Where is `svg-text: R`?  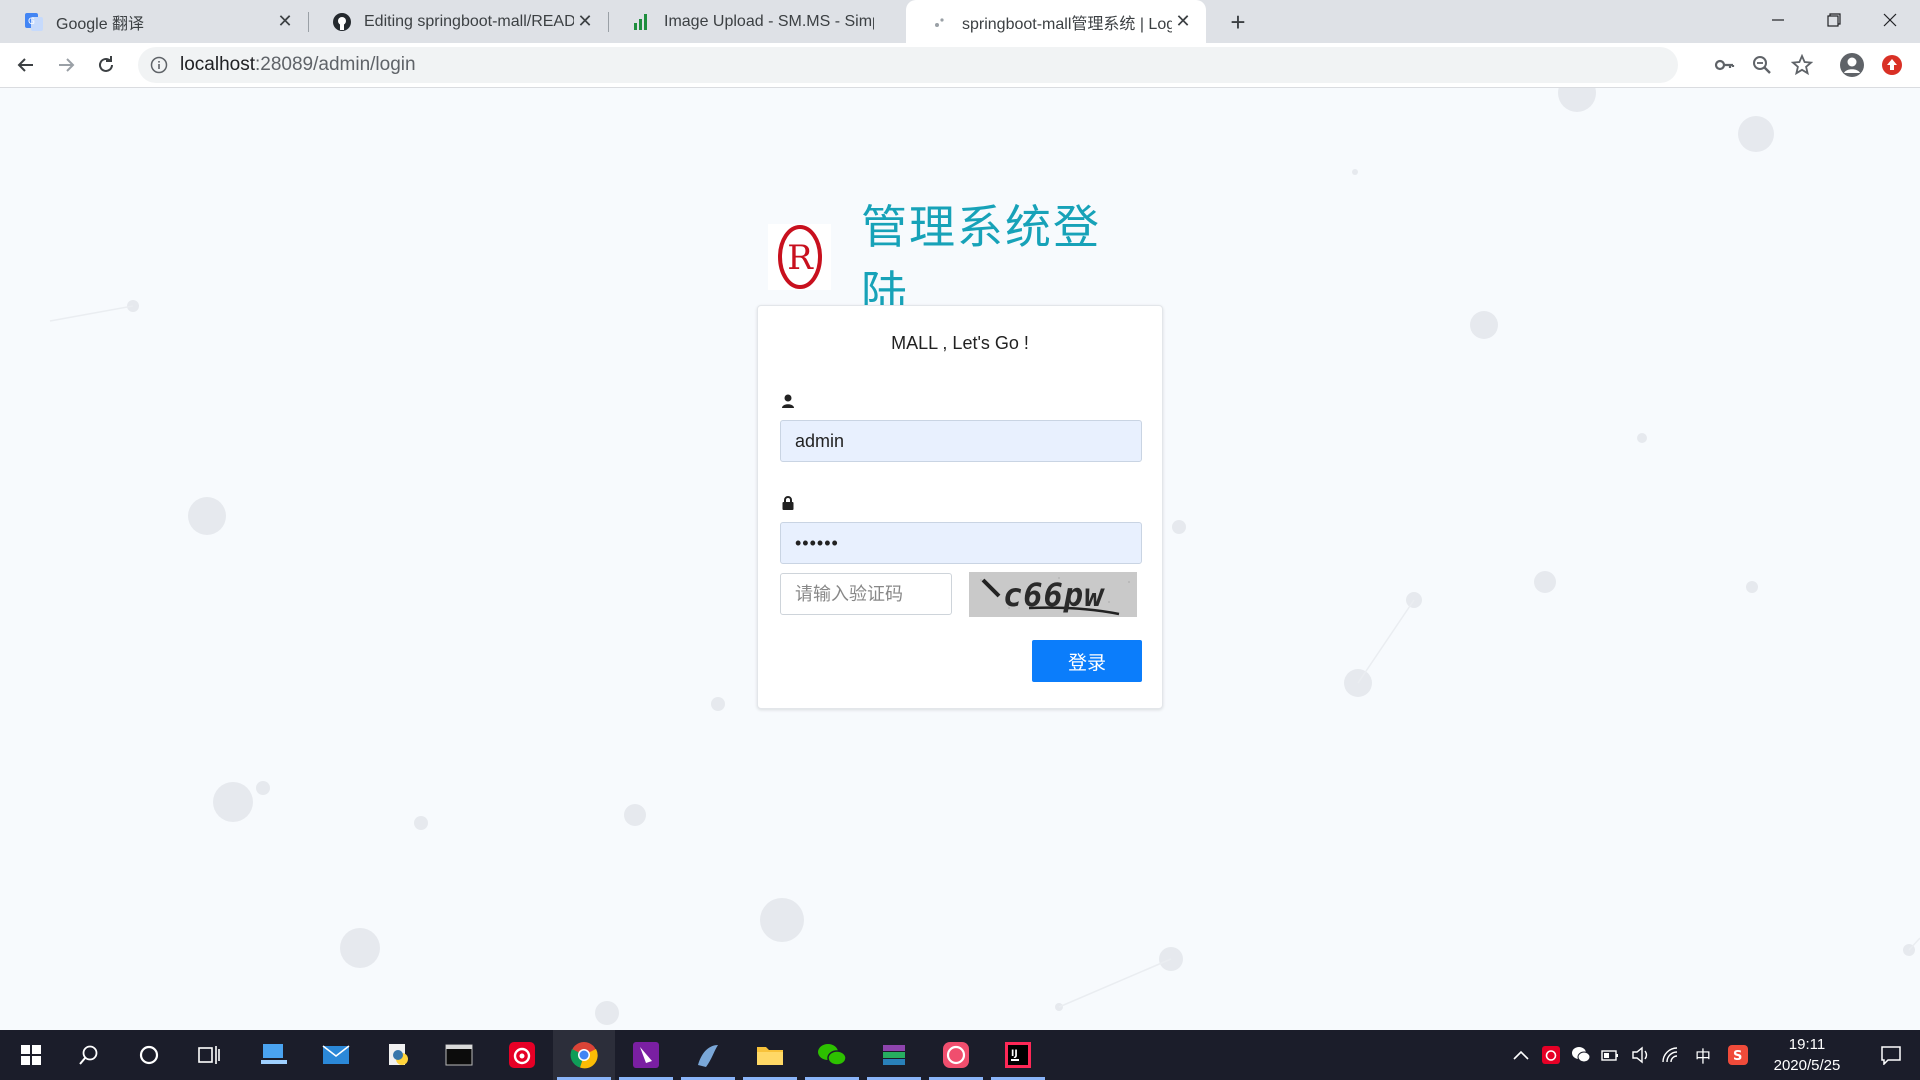 svg-text: R is located at coordinates (800, 258).